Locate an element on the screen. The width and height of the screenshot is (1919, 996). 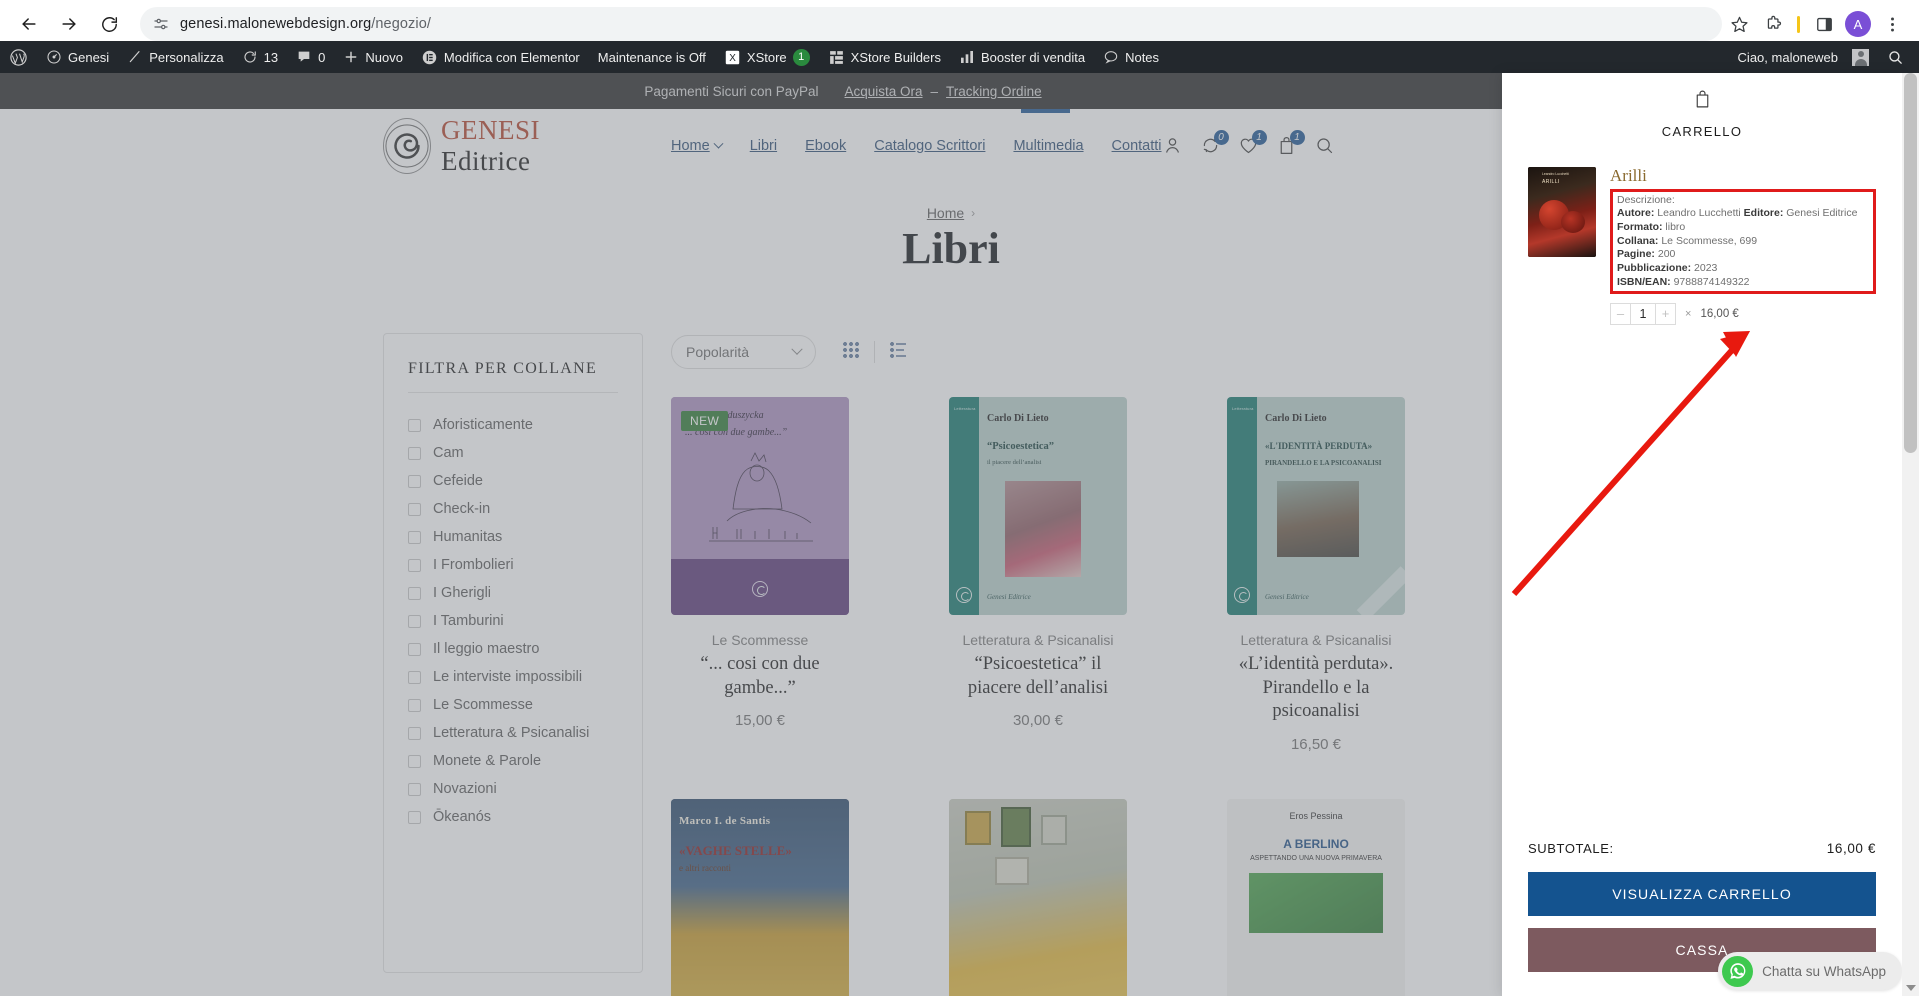
back-button is located at coordinates (29, 24).